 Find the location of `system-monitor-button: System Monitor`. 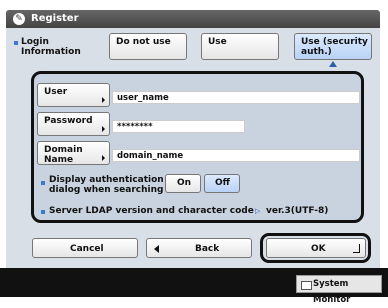

system-monitor-button: System Monitor is located at coordinates (339, 290).